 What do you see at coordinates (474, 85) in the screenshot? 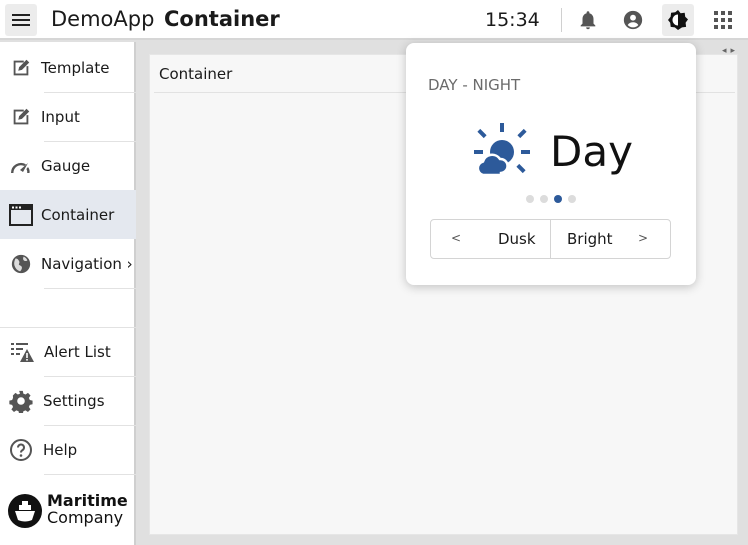
I see `popover-title: DAY - NIGHT` at bounding box center [474, 85].